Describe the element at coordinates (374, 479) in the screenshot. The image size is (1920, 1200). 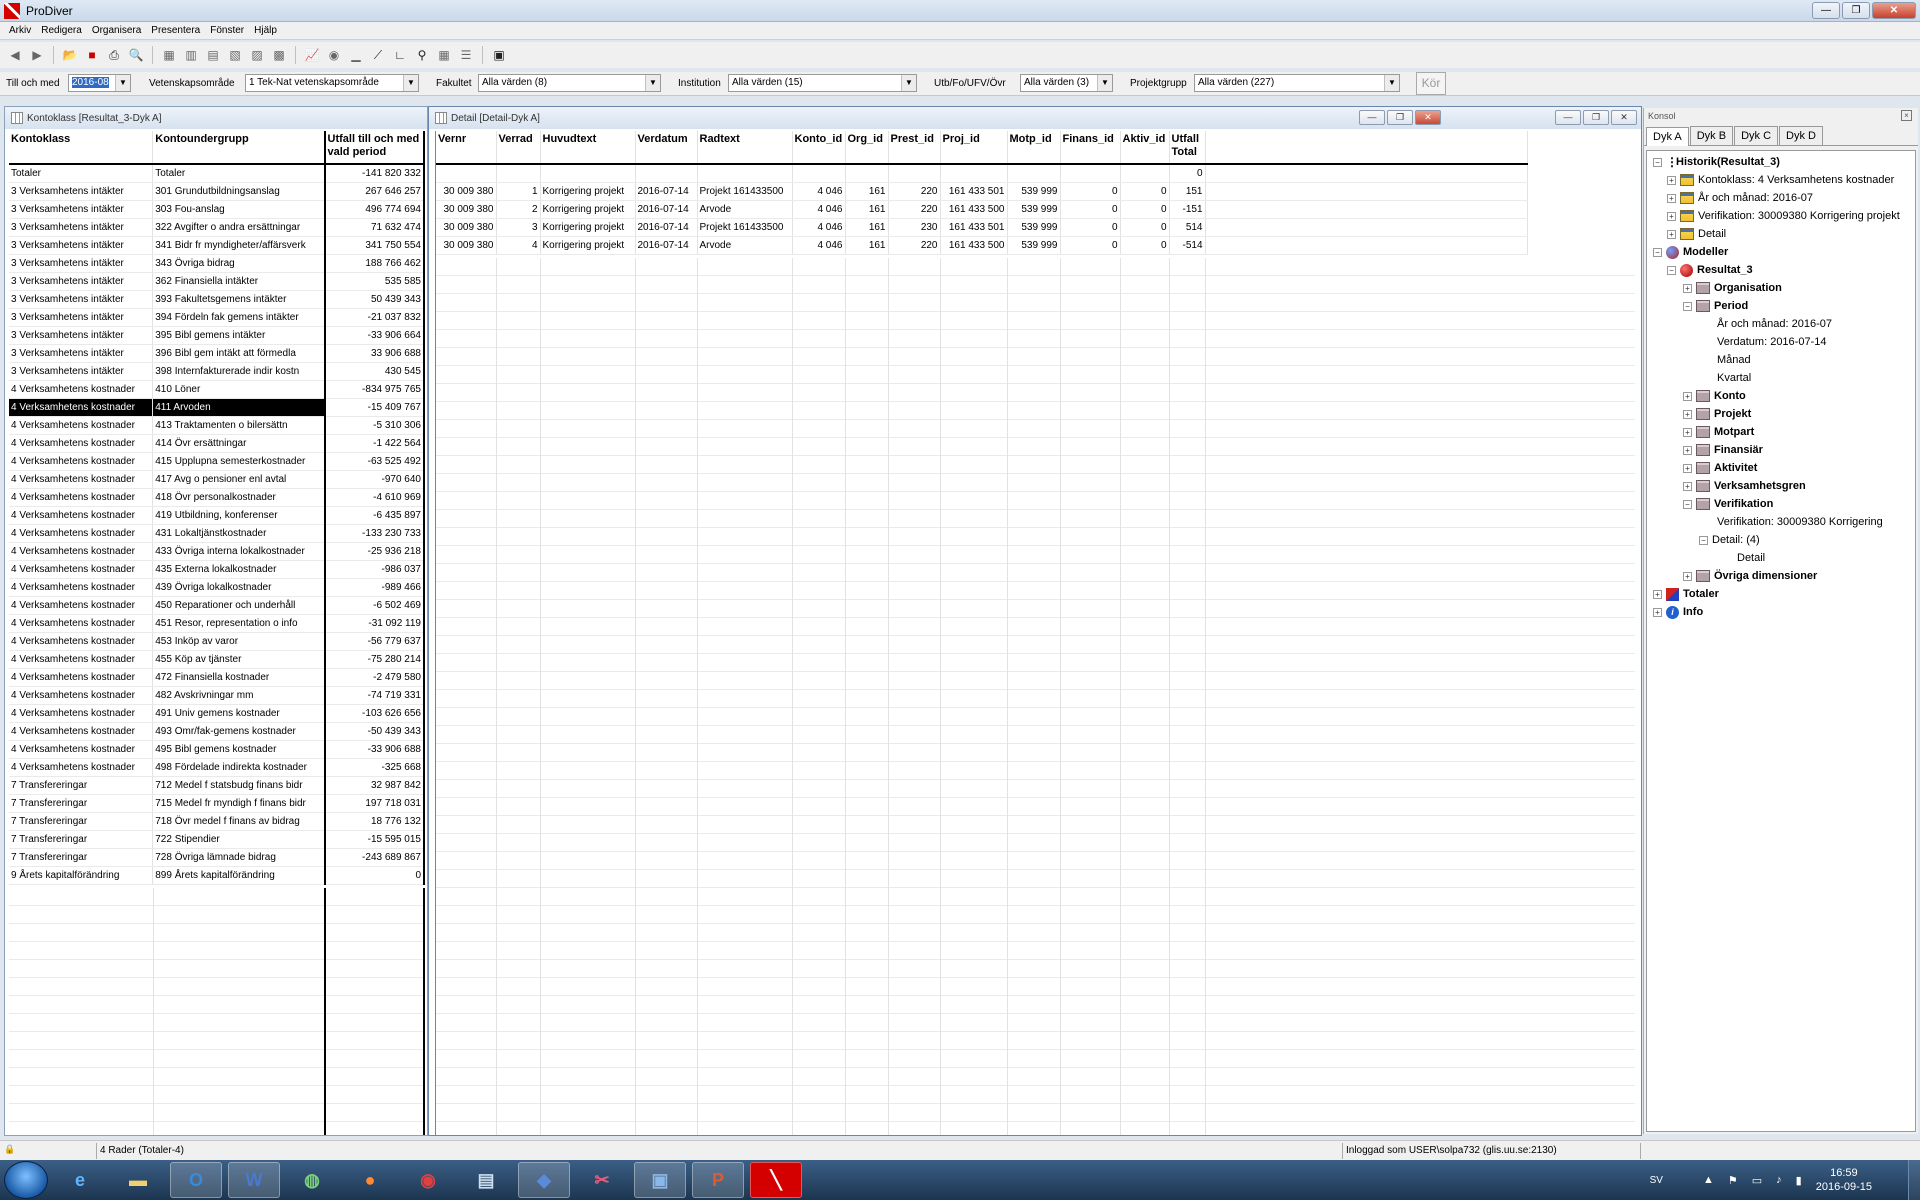
I see `utfall-cell: -970 640` at that location.